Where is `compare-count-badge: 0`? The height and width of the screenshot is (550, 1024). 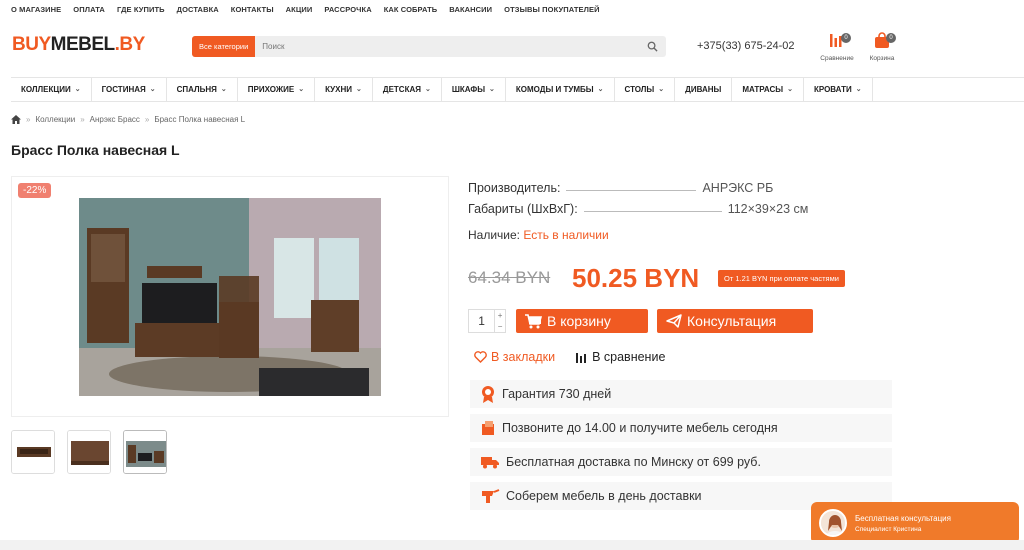 compare-count-badge: 0 is located at coordinates (846, 38).